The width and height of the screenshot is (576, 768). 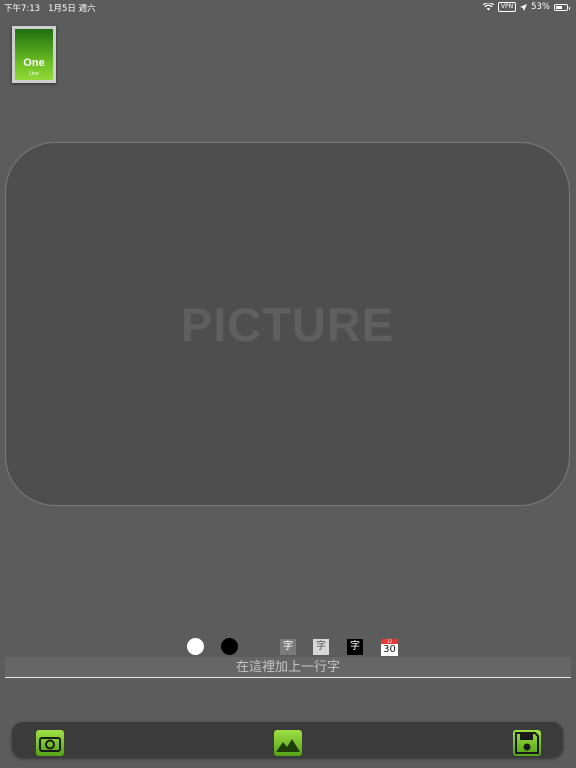 I want to click on status-left: 下午7:13 1月5日 週六, so click(x=54, y=8).